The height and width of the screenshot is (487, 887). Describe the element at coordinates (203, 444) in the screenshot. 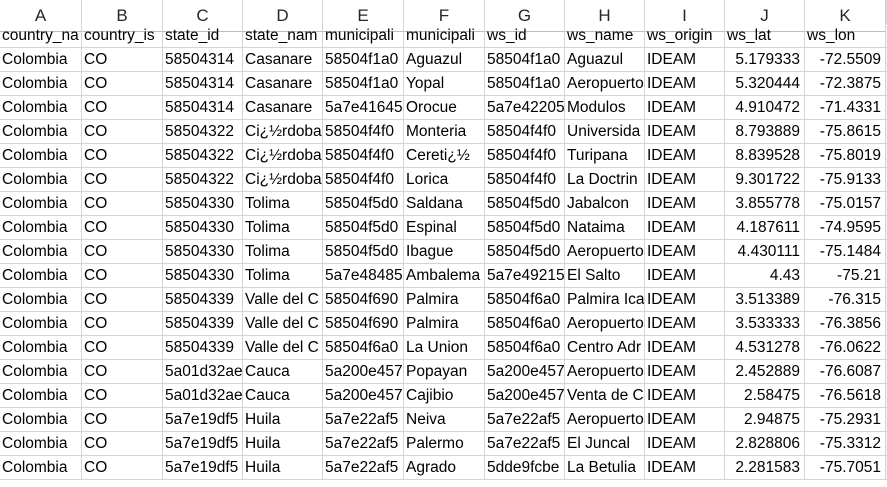

I see `table-cell: 5a7e19df5` at that location.